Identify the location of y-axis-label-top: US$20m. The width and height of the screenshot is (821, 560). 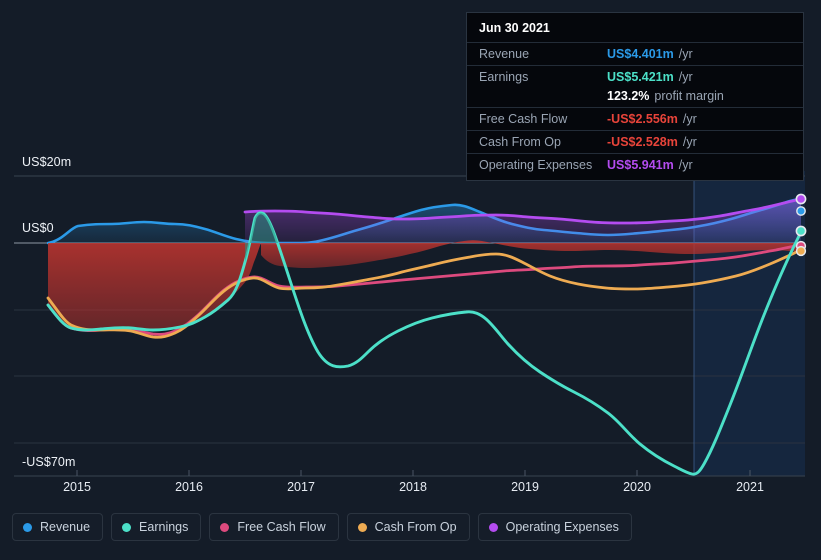
(49, 162).